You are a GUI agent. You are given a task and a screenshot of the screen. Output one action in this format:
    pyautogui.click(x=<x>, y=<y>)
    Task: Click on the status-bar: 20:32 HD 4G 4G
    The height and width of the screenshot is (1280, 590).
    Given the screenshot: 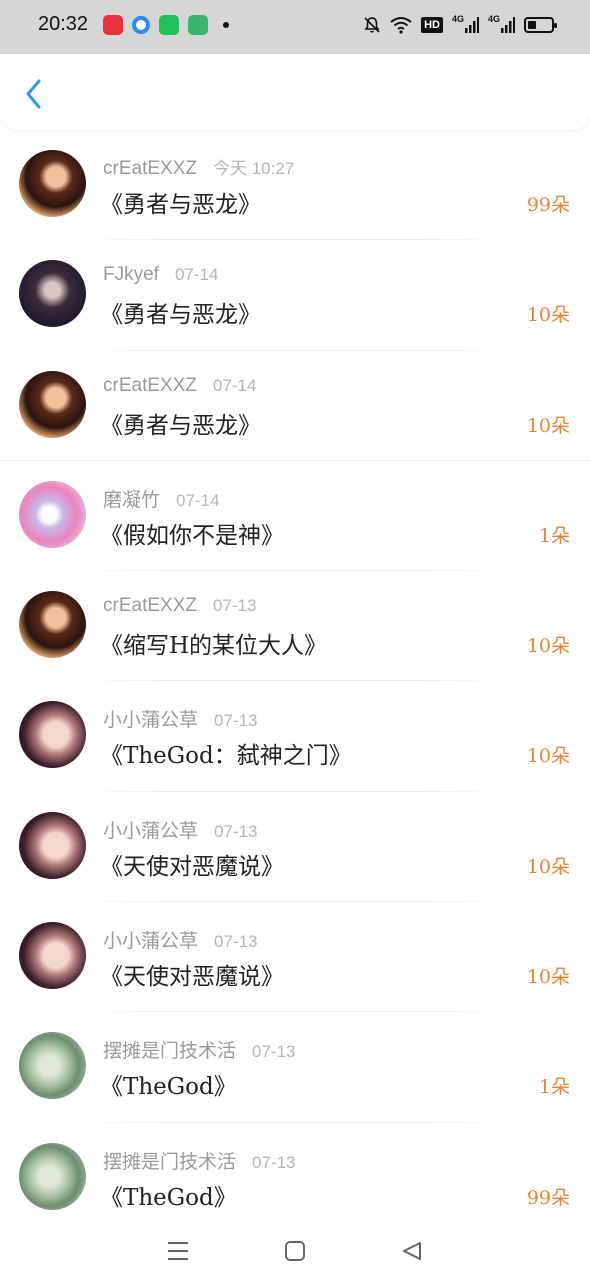 What is the action you would take?
    pyautogui.click(x=295, y=27)
    